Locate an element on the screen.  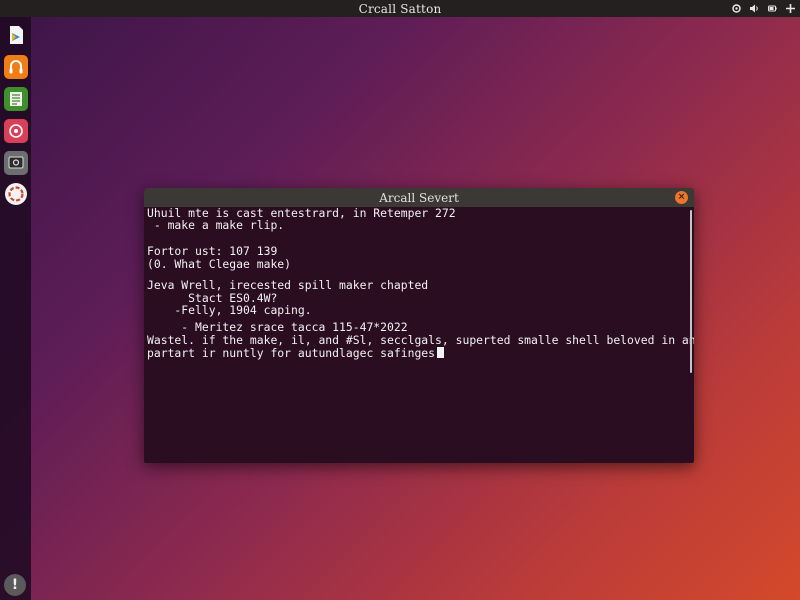
terminal-line: - make a make rlip. is located at coordinates (216, 225).